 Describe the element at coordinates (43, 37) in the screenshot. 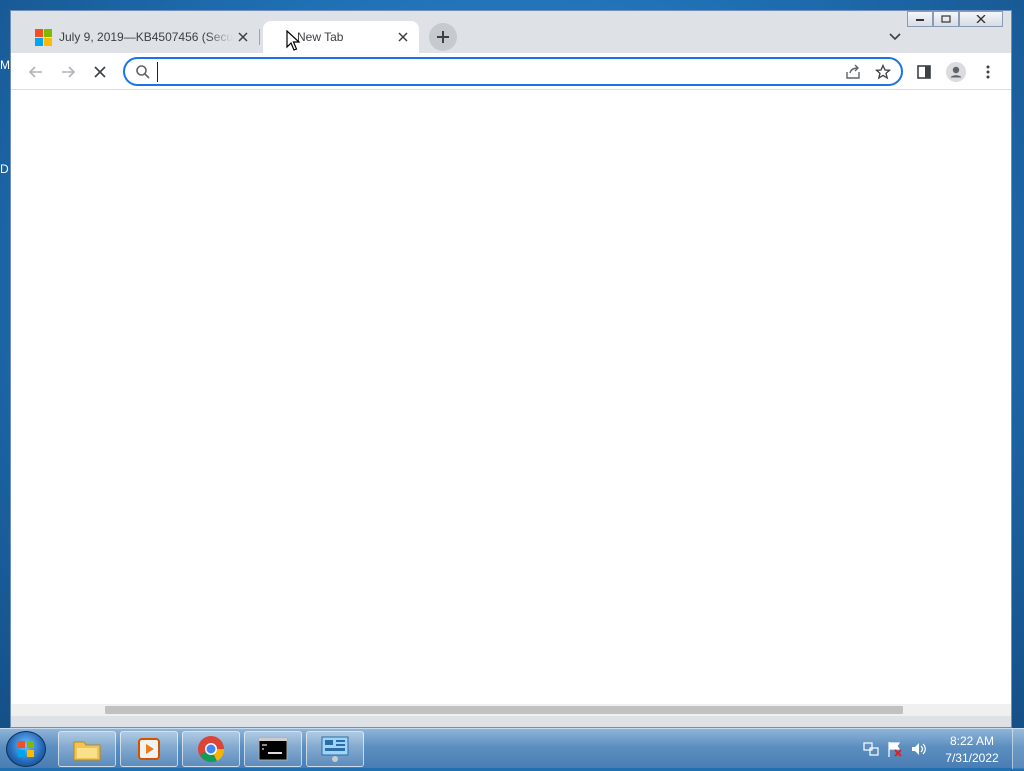

I see `microsoft-logo-icon` at that location.